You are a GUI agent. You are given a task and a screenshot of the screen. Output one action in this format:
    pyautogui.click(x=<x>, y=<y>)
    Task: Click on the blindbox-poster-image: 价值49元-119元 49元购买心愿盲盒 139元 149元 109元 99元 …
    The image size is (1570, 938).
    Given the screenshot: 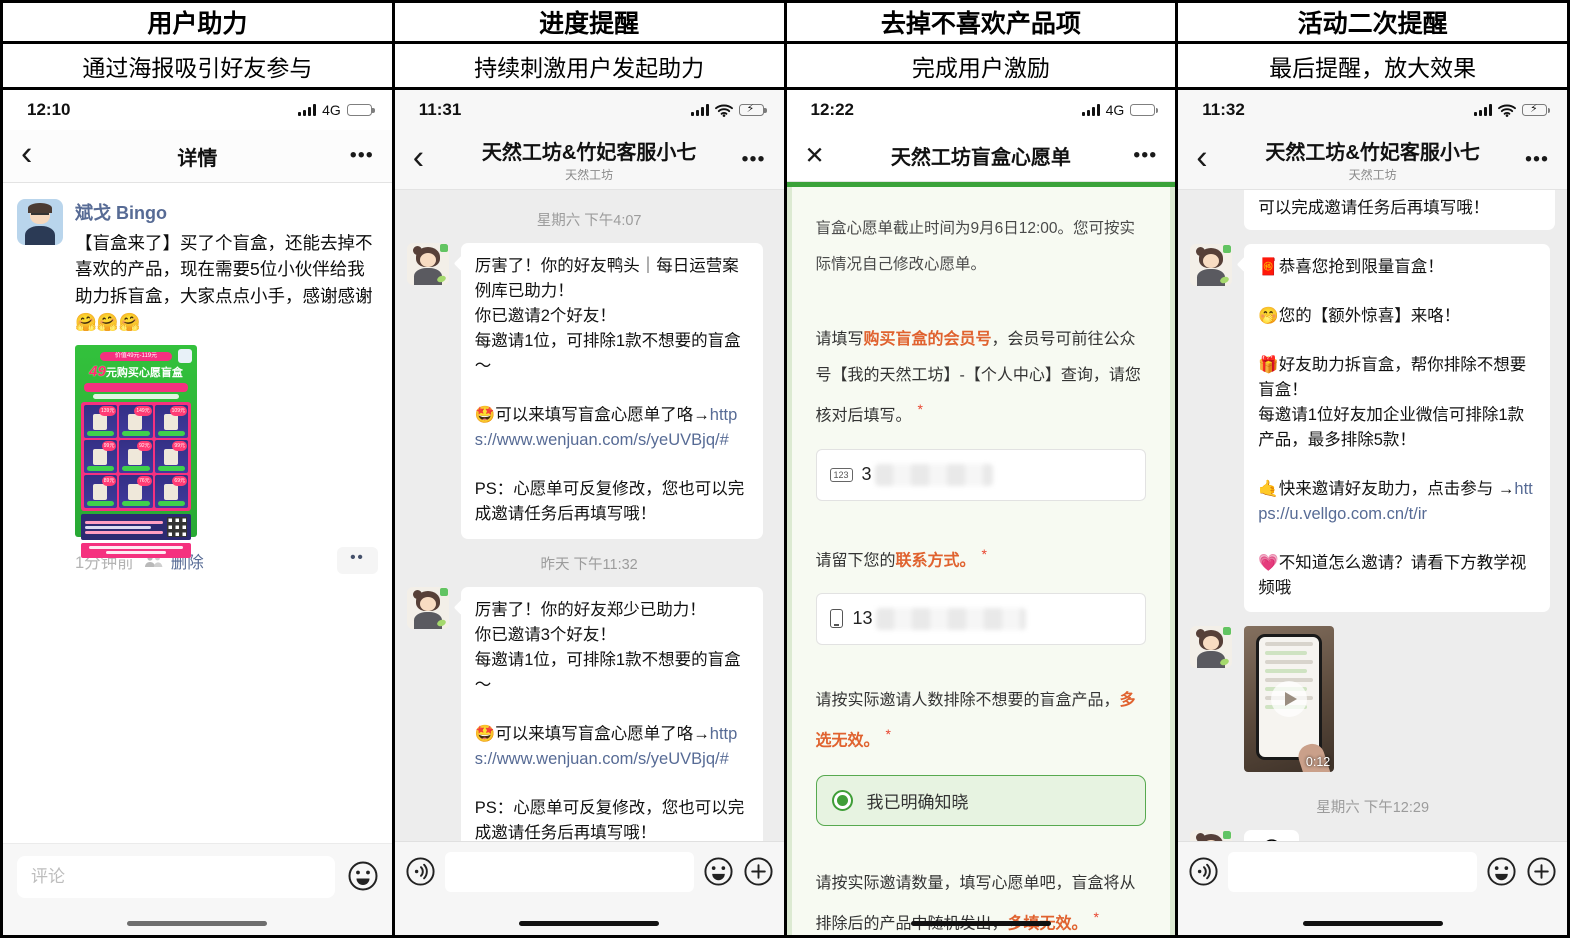 What is the action you would take?
    pyautogui.click(x=136, y=451)
    